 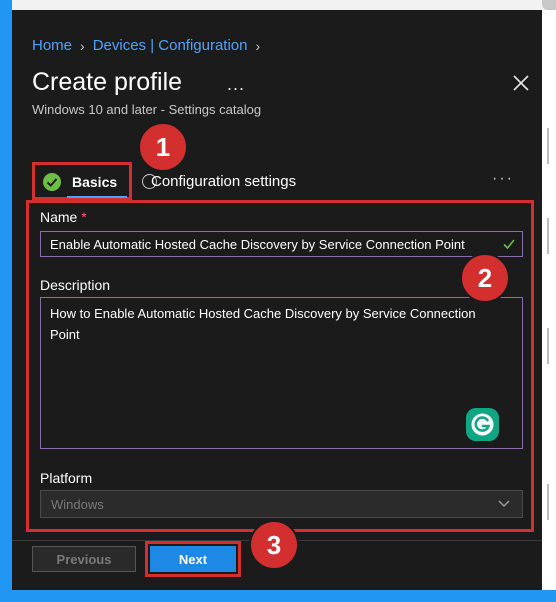 What do you see at coordinates (193, 559) in the screenshot?
I see `next-button: Next` at bounding box center [193, 559].